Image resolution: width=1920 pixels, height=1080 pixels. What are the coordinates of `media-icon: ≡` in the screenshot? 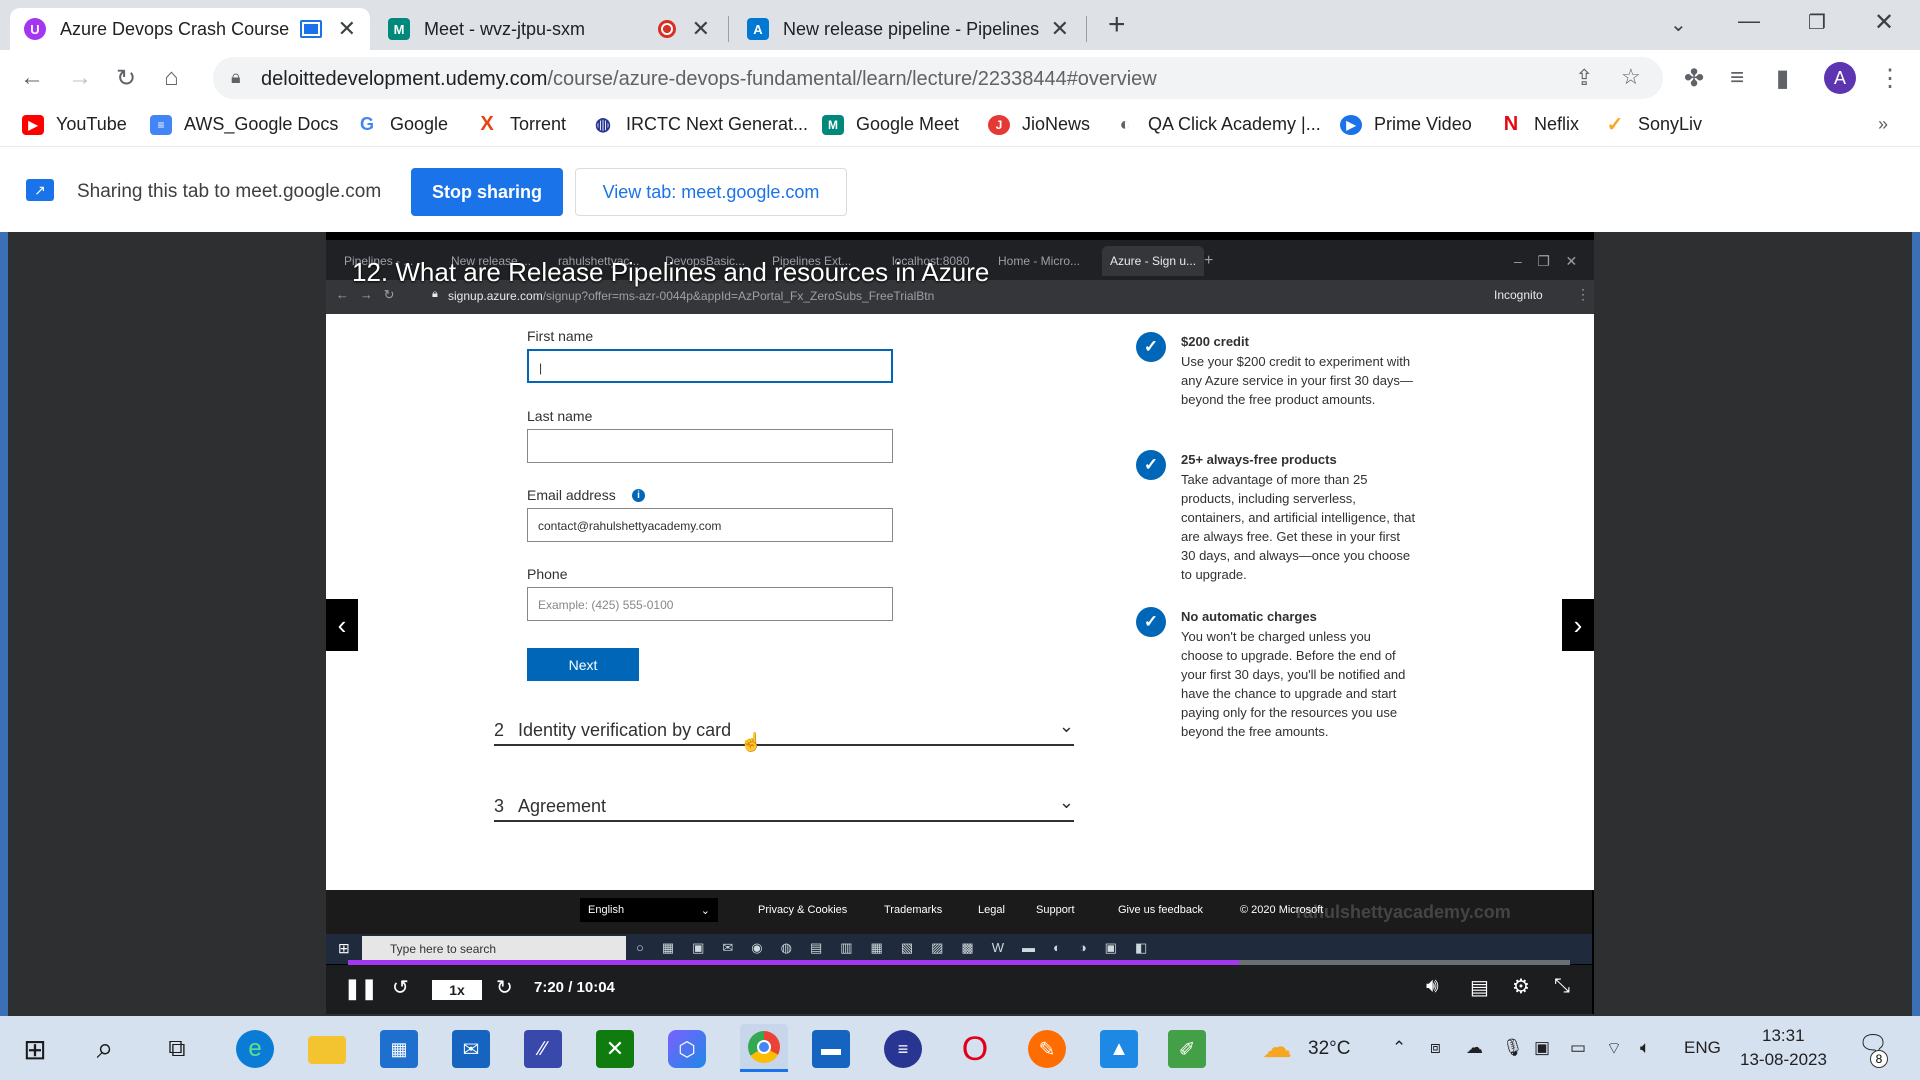 It's located at (1737, 78).